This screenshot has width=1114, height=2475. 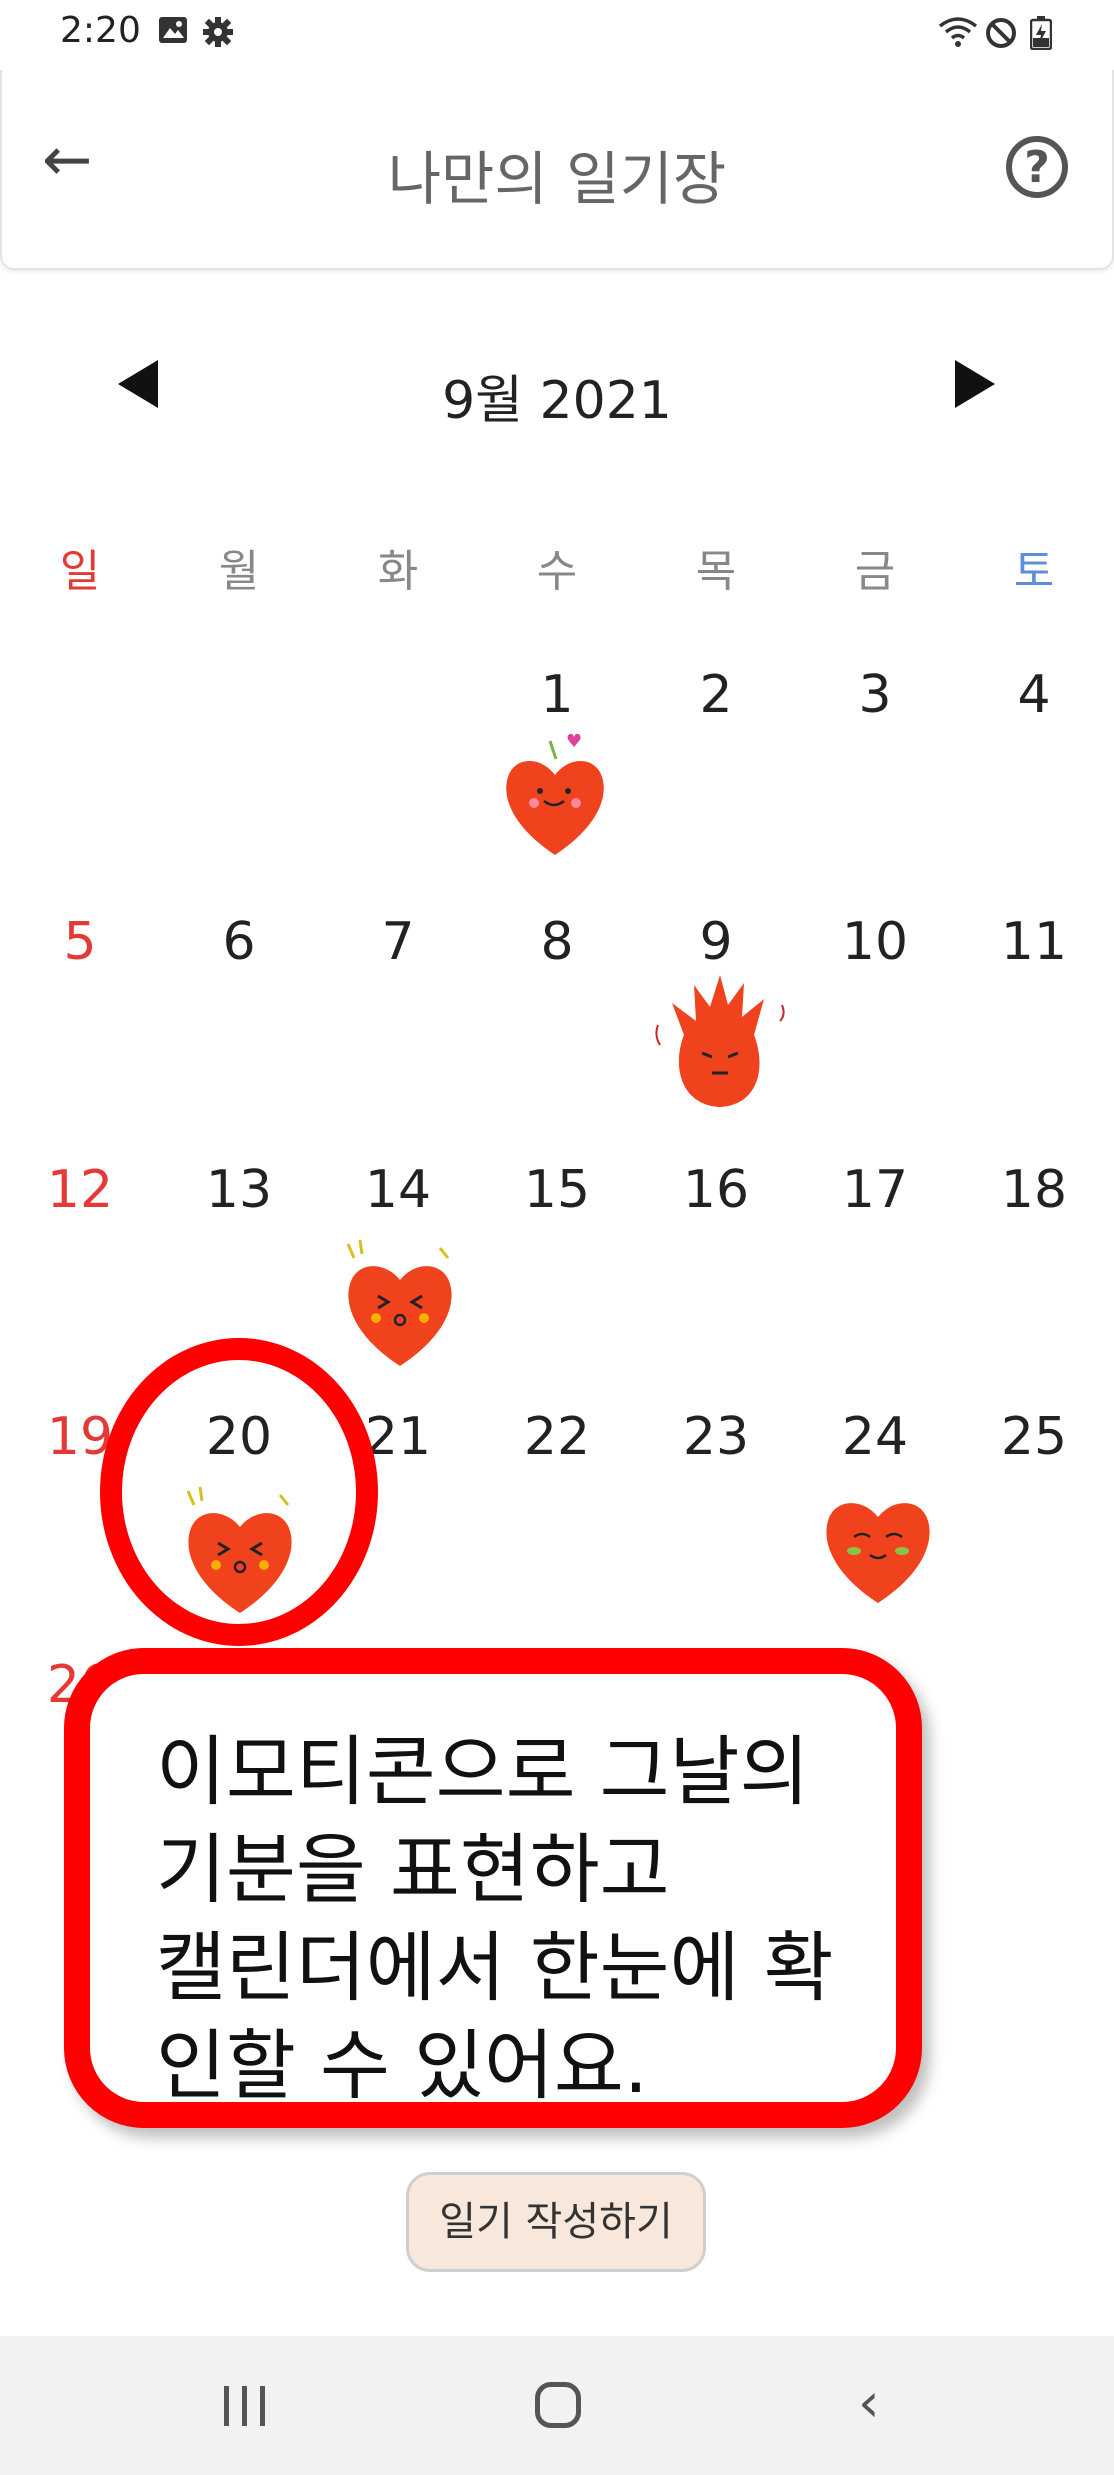 I want to click on calendar-day-6: 6, so click(x=239, y=942).